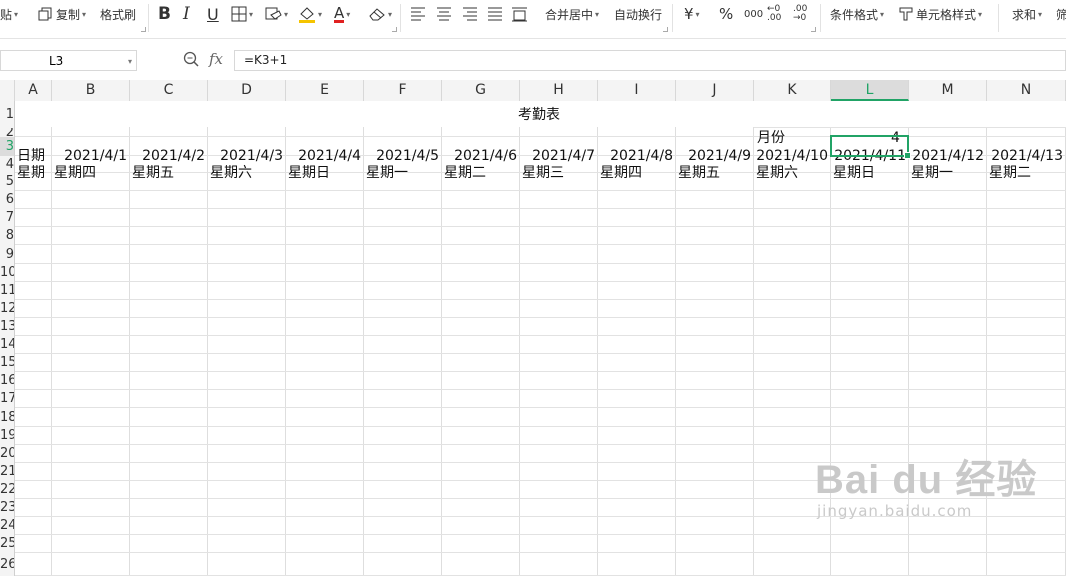 This screenshot has height=576, width=1066. What do you see at coordinates (7, 309) in the screenshot?
I see `row-header-12: 12` at bounding box center [7, 309].